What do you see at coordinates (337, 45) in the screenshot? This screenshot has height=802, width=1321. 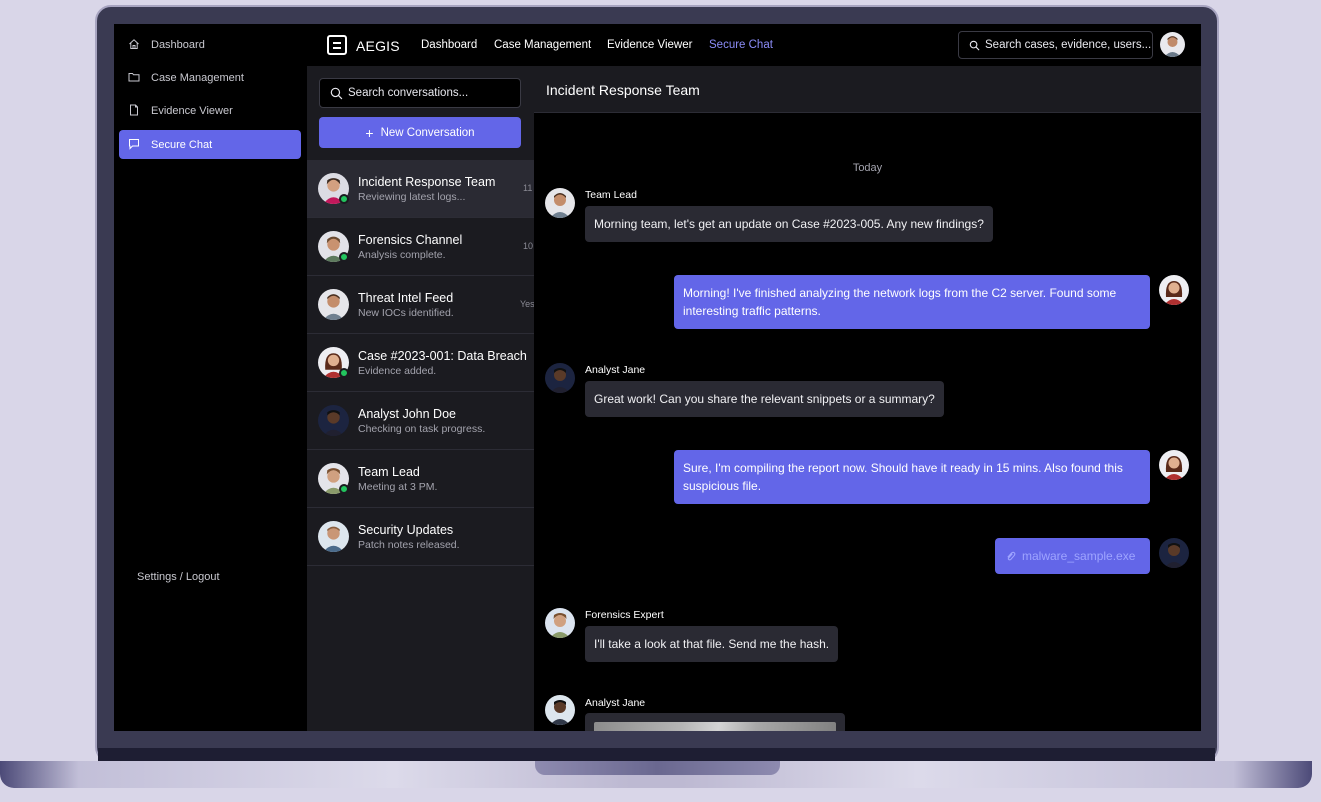 I see `logo-icon` at bounding box center [337, 45].